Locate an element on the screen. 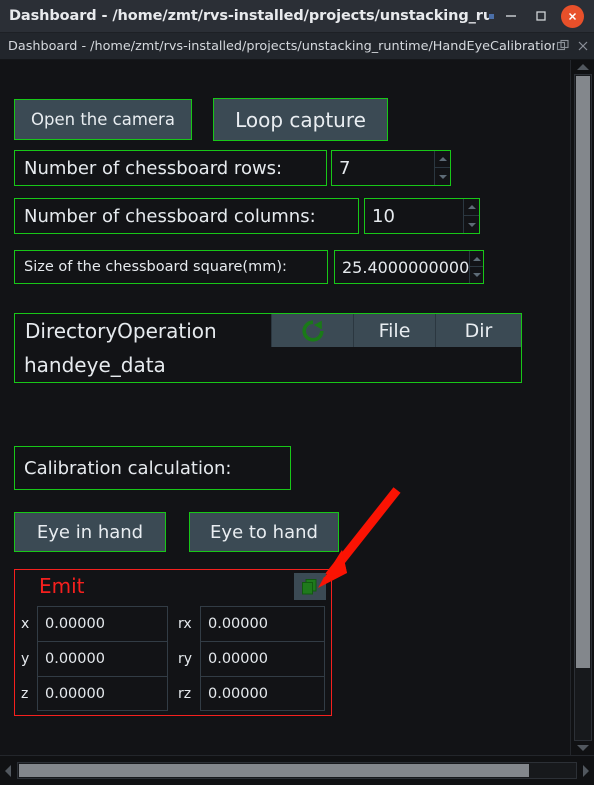  emit-header: Emit is located at coordinates (173, 588).